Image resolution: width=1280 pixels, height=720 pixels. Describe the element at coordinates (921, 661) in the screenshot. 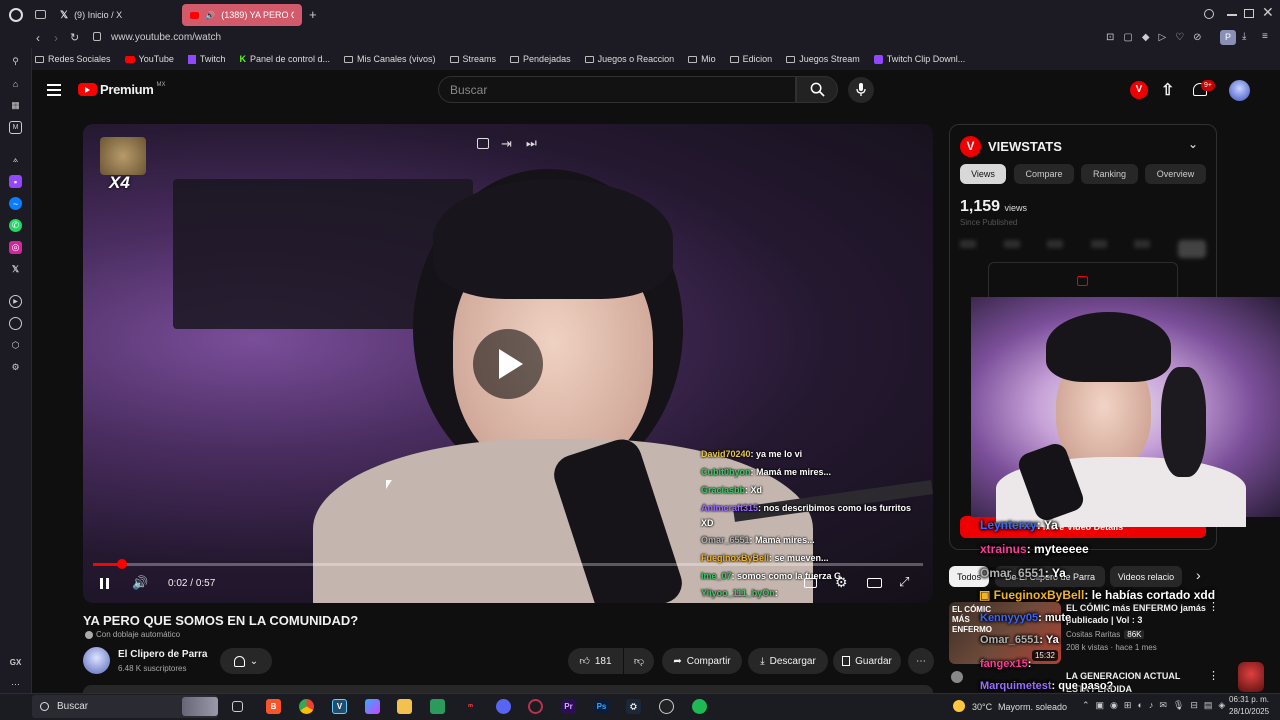

I see `more-actions-button: ⋯` at that location.